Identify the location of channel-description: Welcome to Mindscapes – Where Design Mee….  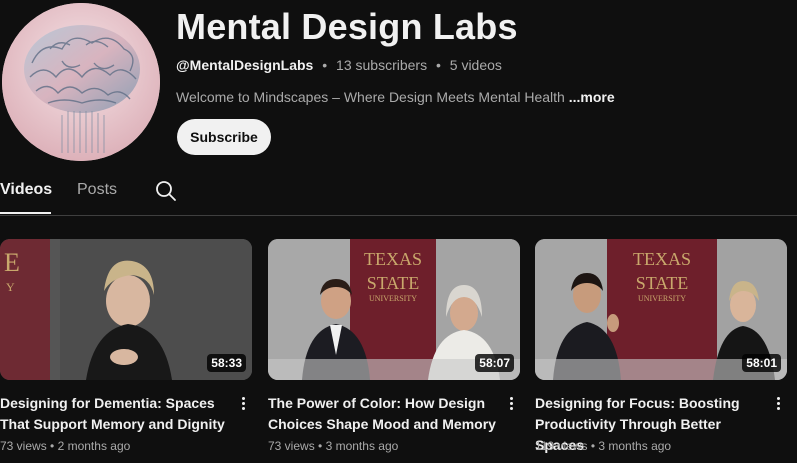
(395, 97).